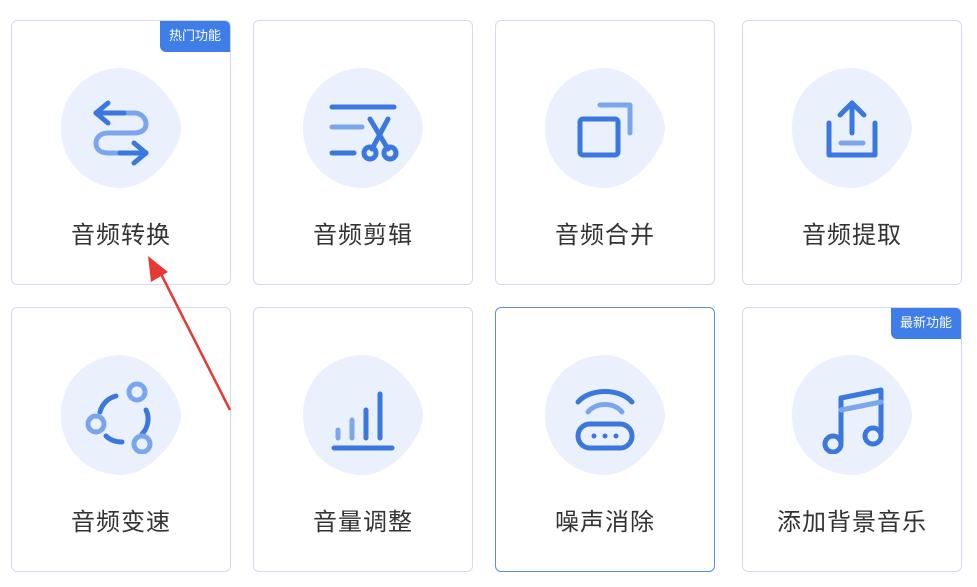  What do you see at coordinates (121, 235) in the screenshot?
I see `card-label: 音频转换` at bounding box center [121, 235].